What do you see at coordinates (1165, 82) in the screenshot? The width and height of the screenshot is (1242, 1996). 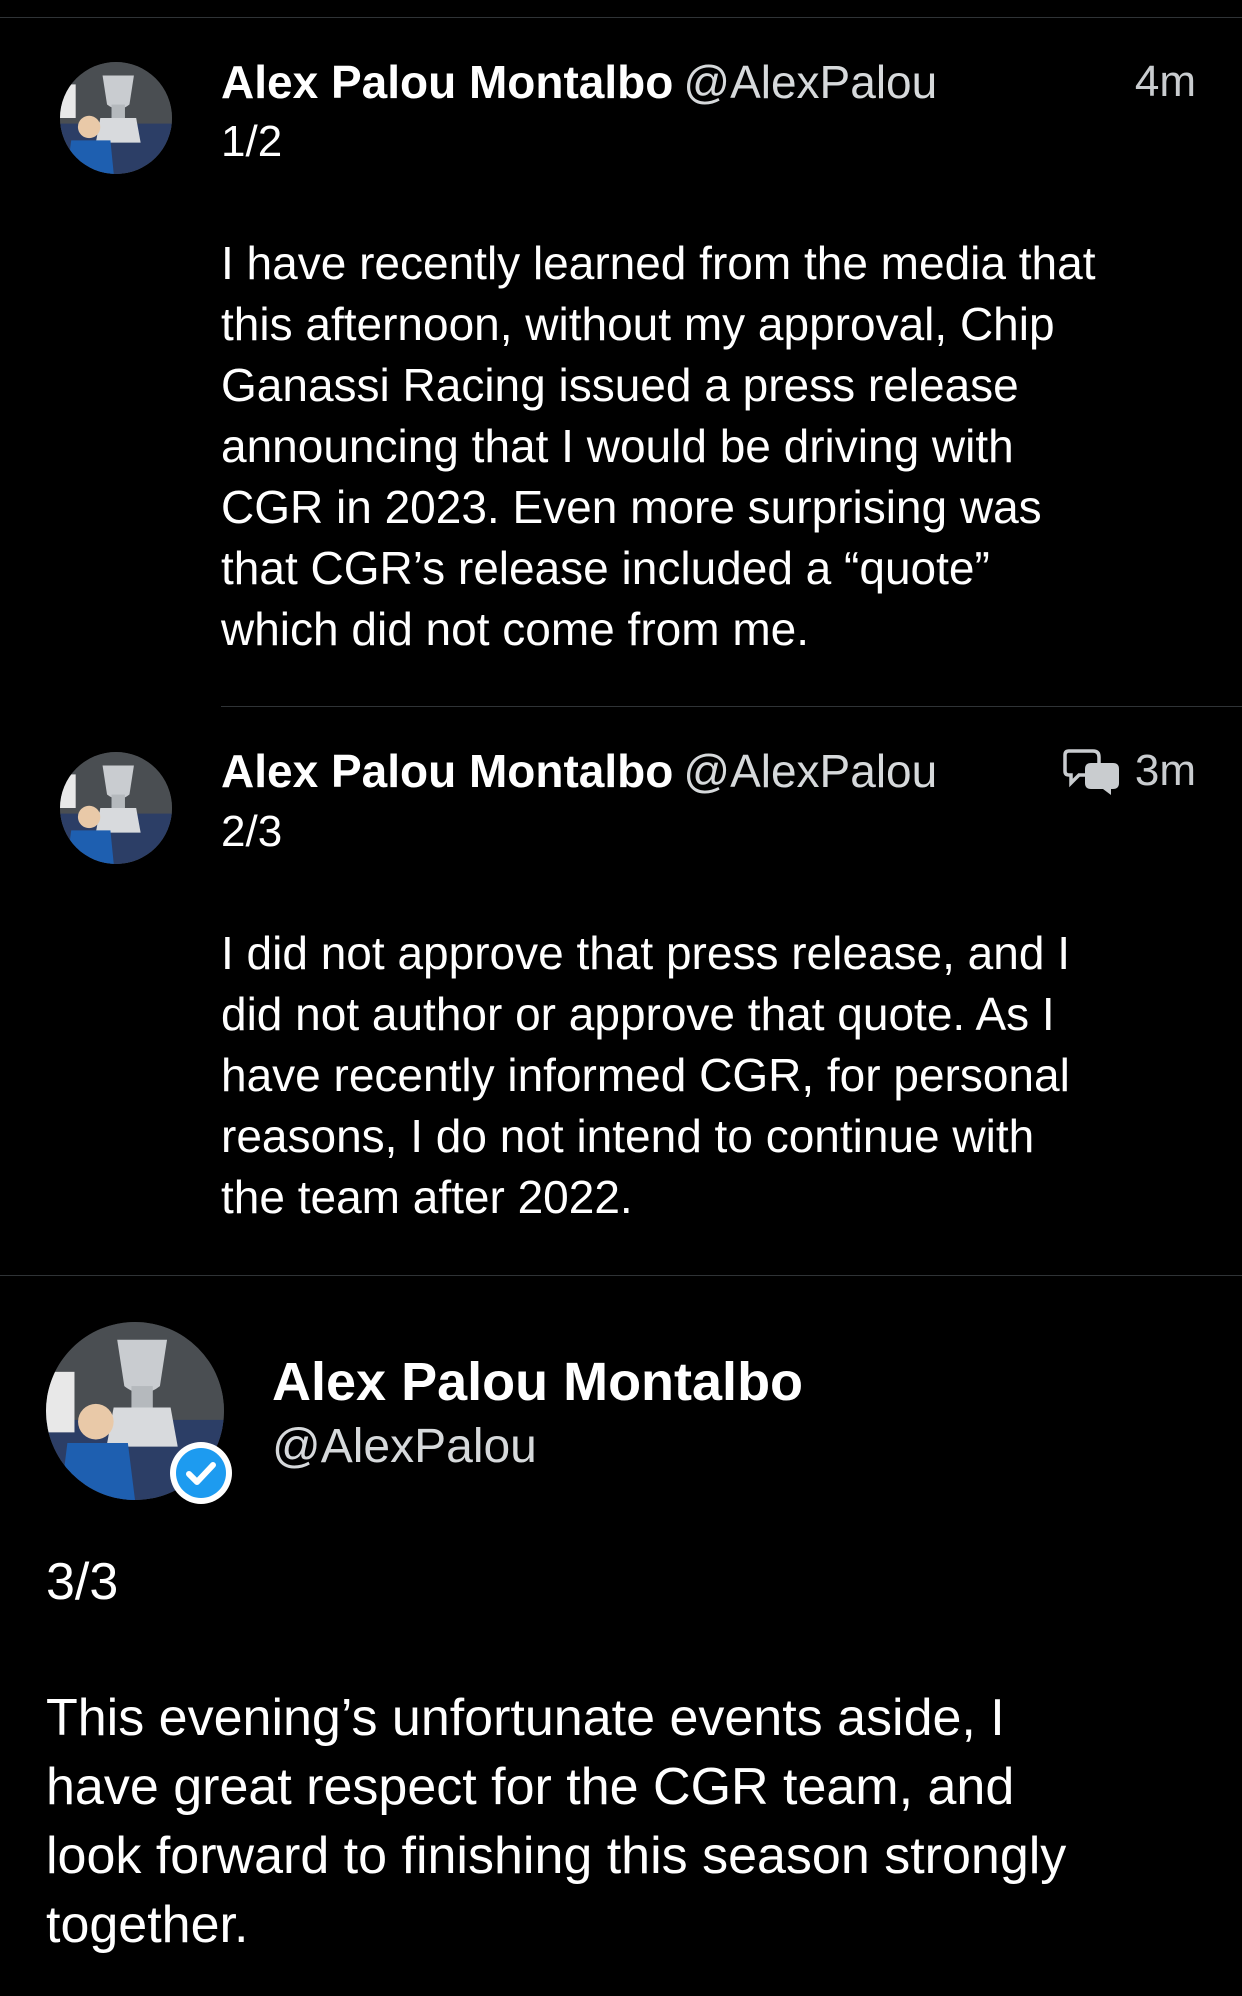 I see `timestamp: 4m` at bounding box center [1165, 82].